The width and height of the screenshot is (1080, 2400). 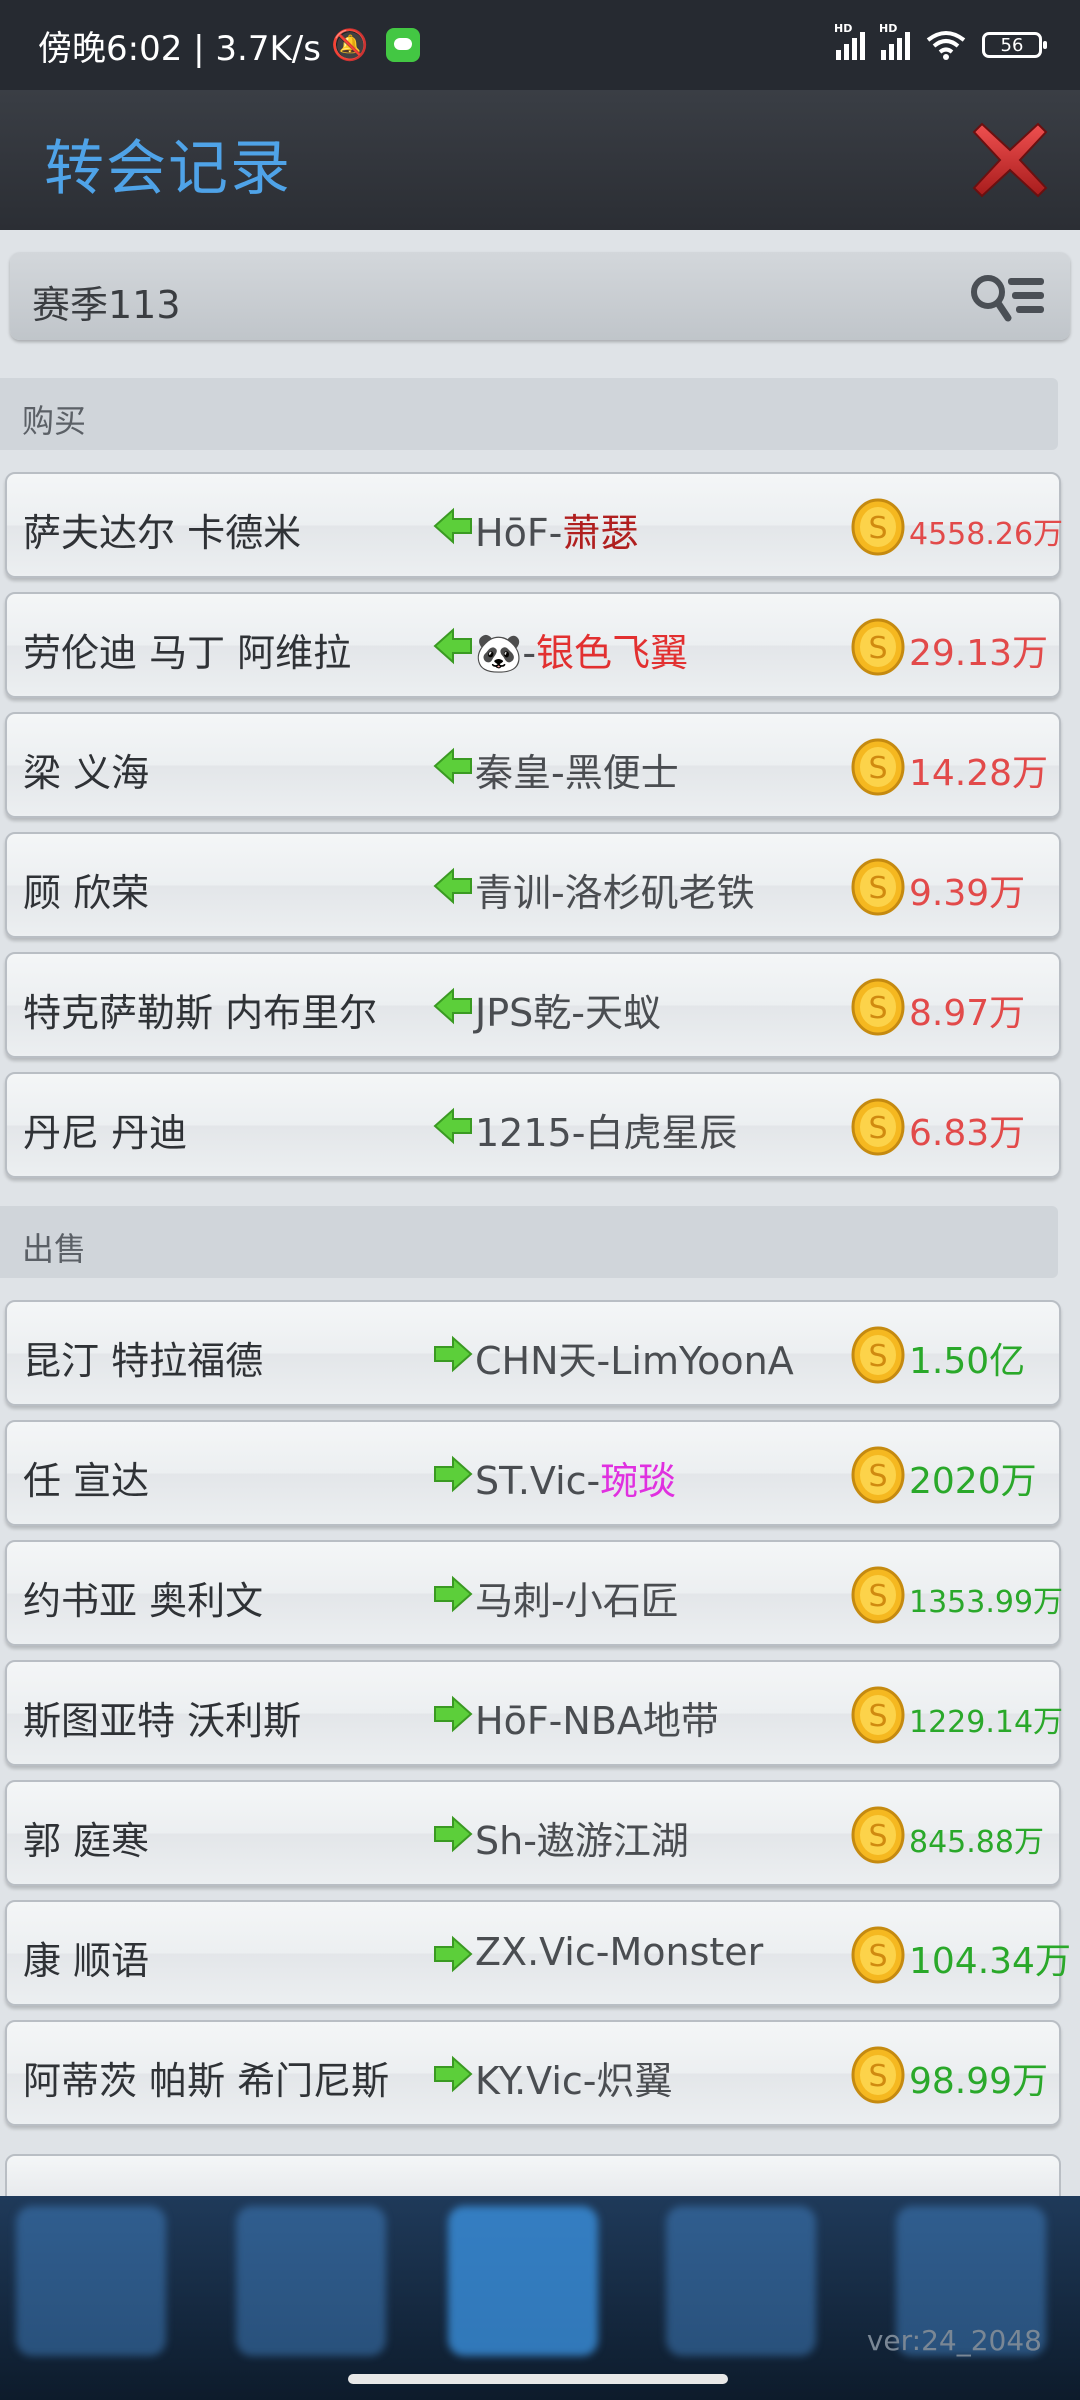 I want to click on nav-yen-icon, so click(x=311, y=2281).